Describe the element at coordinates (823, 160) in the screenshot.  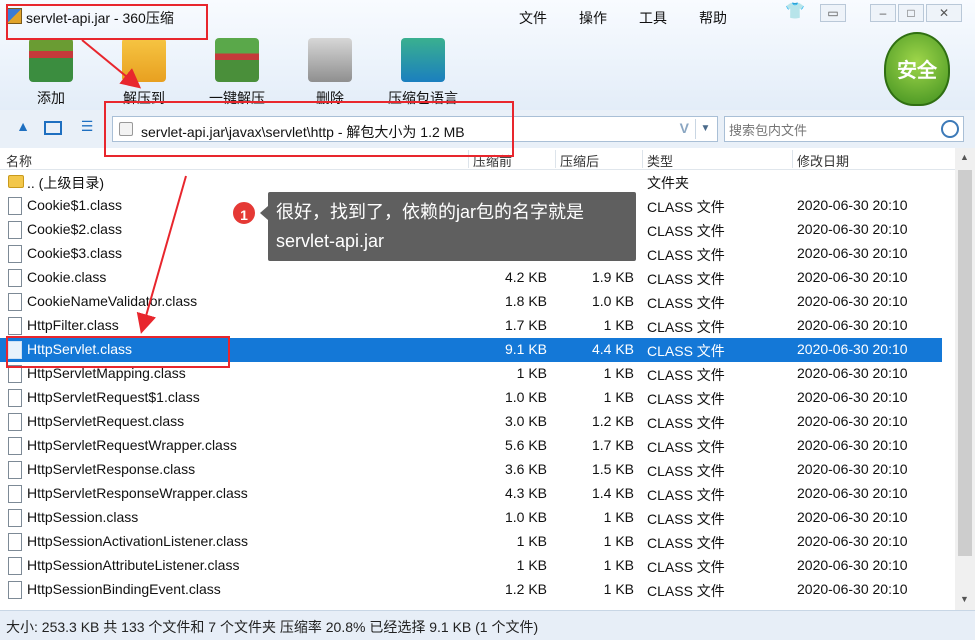
I see `column-date: 修改日期` at that location.